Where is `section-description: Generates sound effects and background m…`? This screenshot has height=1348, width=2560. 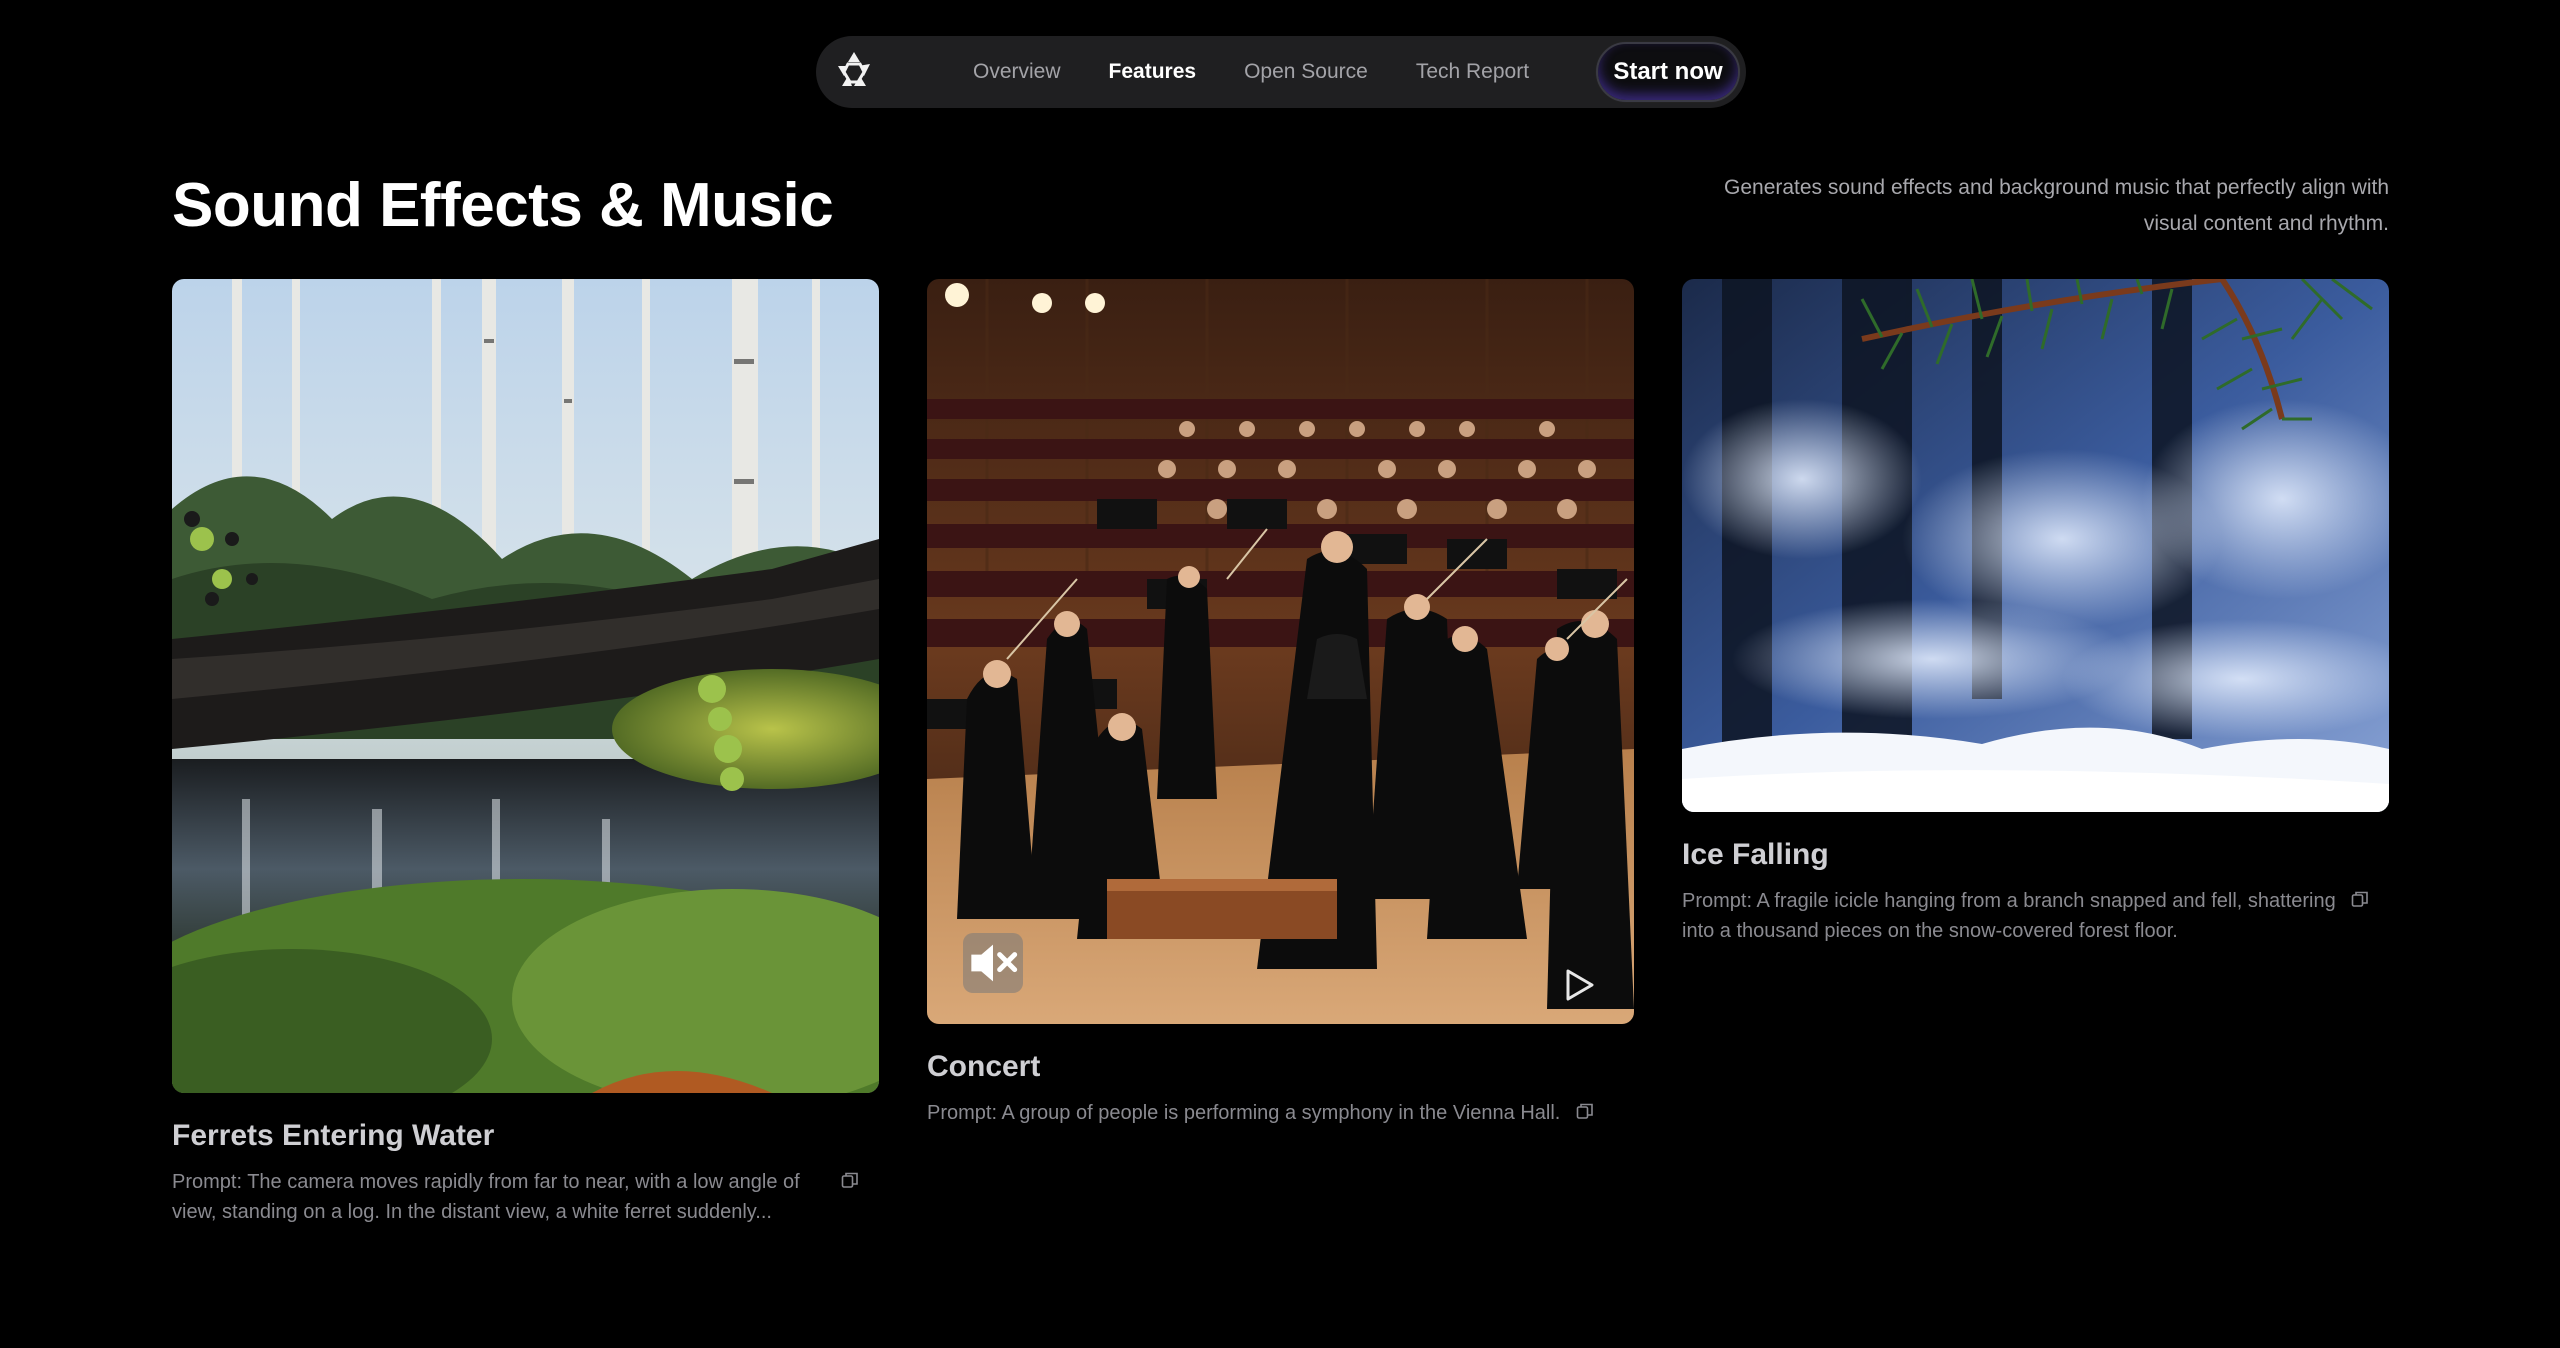
section-description: Generates sound effects and background m… is located at coordinates (2056, 205).